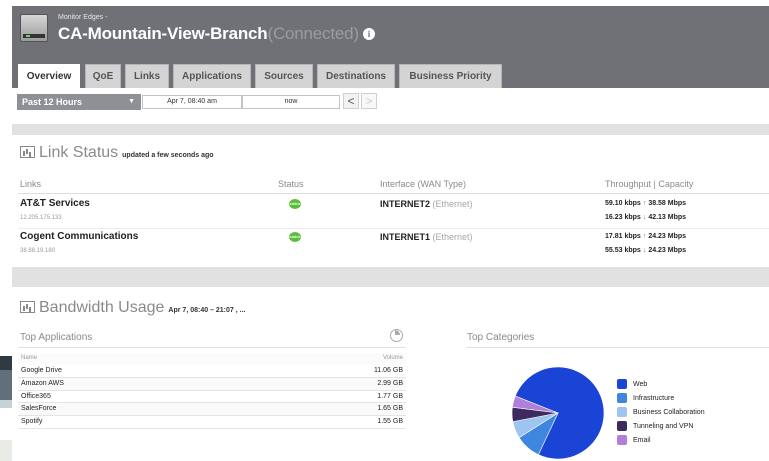  I want to click on tab-overview: Overview, so click(49, 76).